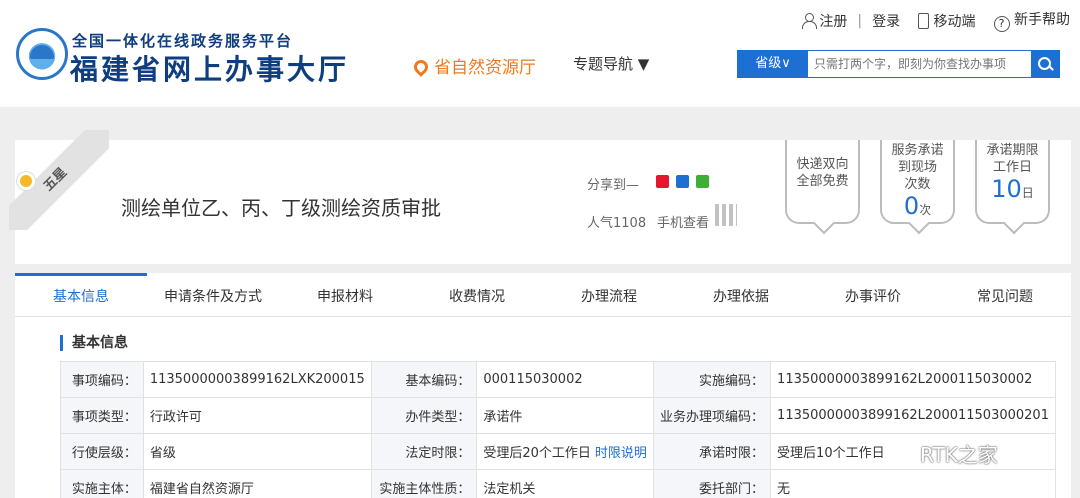 The width and height of the screenshot is (1080, 498). What do you see at coordinates (913, 415) in the screenshot?
I see `field-value: 11350000003899162L200011503000201` at bounding box center [913, 415].